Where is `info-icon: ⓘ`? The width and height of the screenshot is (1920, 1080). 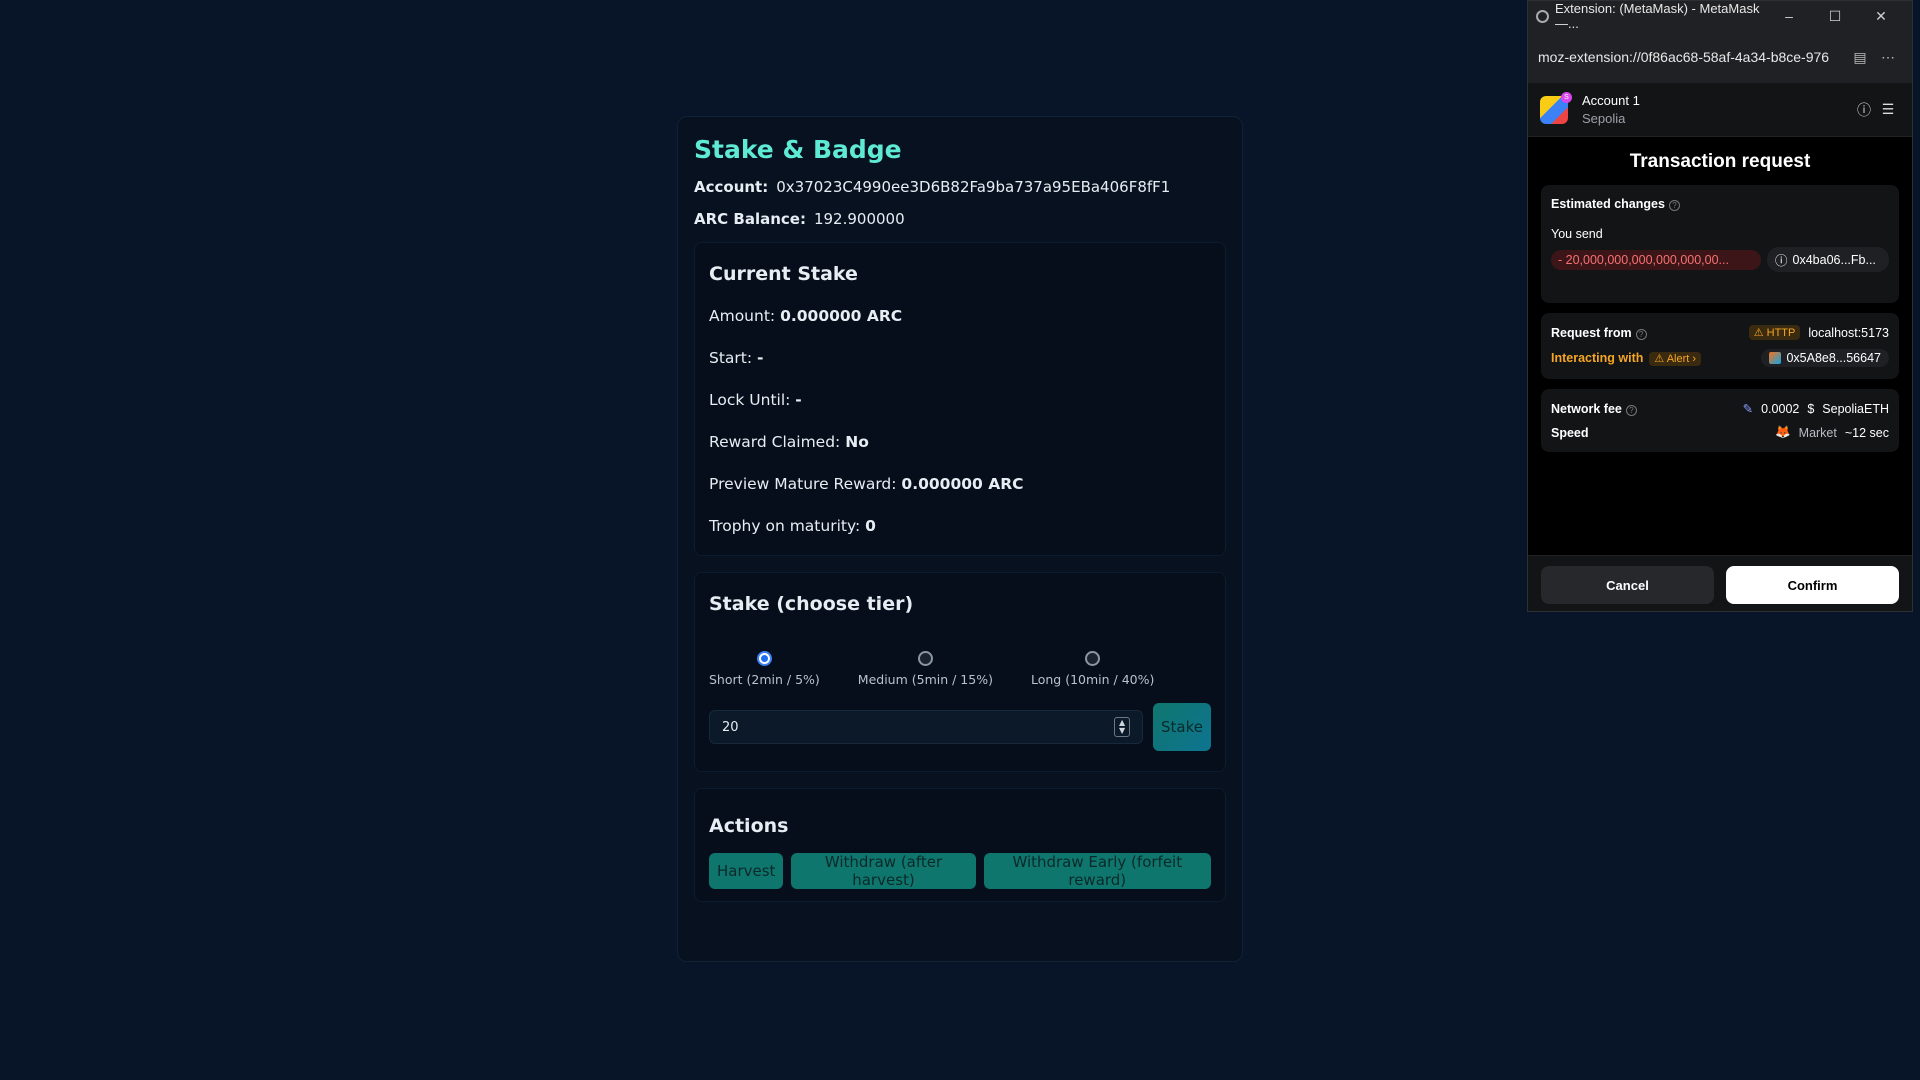 info-icon: ⓘ is located at coordinates (1864, 110).